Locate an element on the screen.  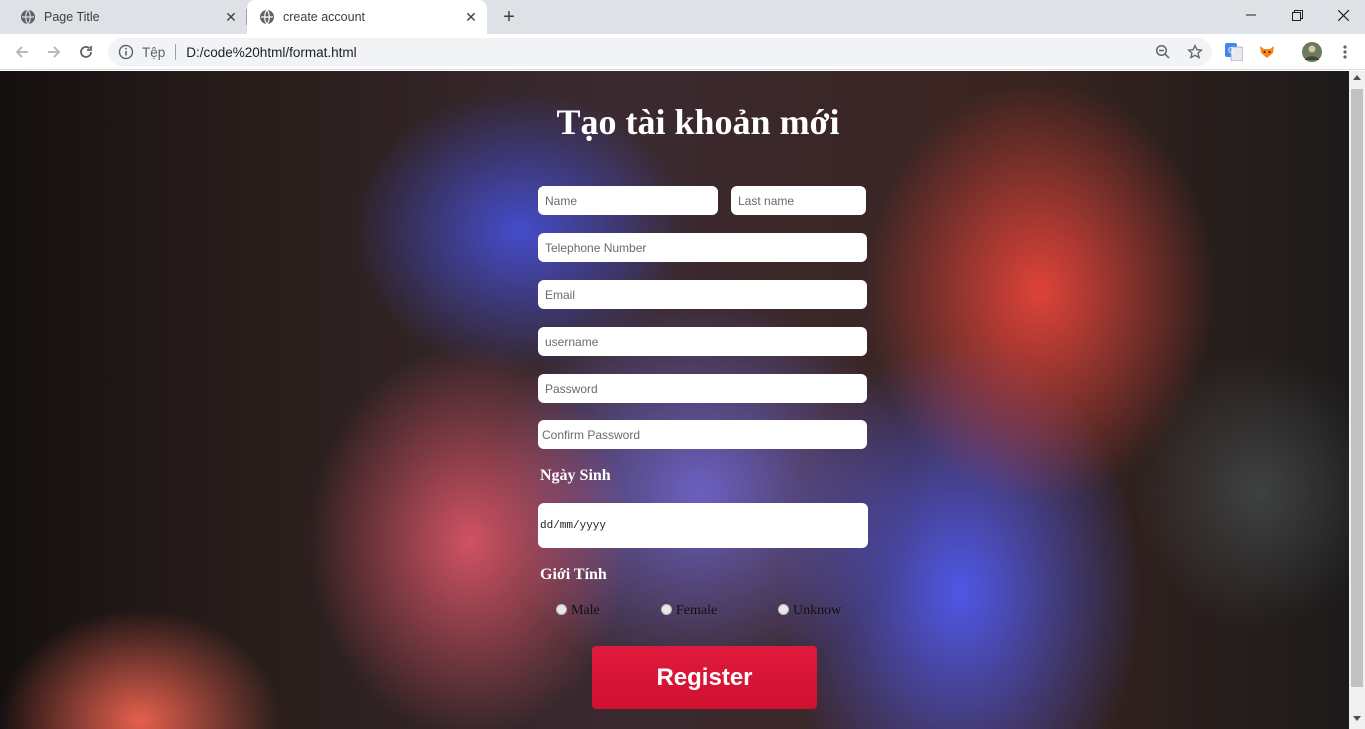
gender-label: Giới Tính is located at coordinates (573, 574).